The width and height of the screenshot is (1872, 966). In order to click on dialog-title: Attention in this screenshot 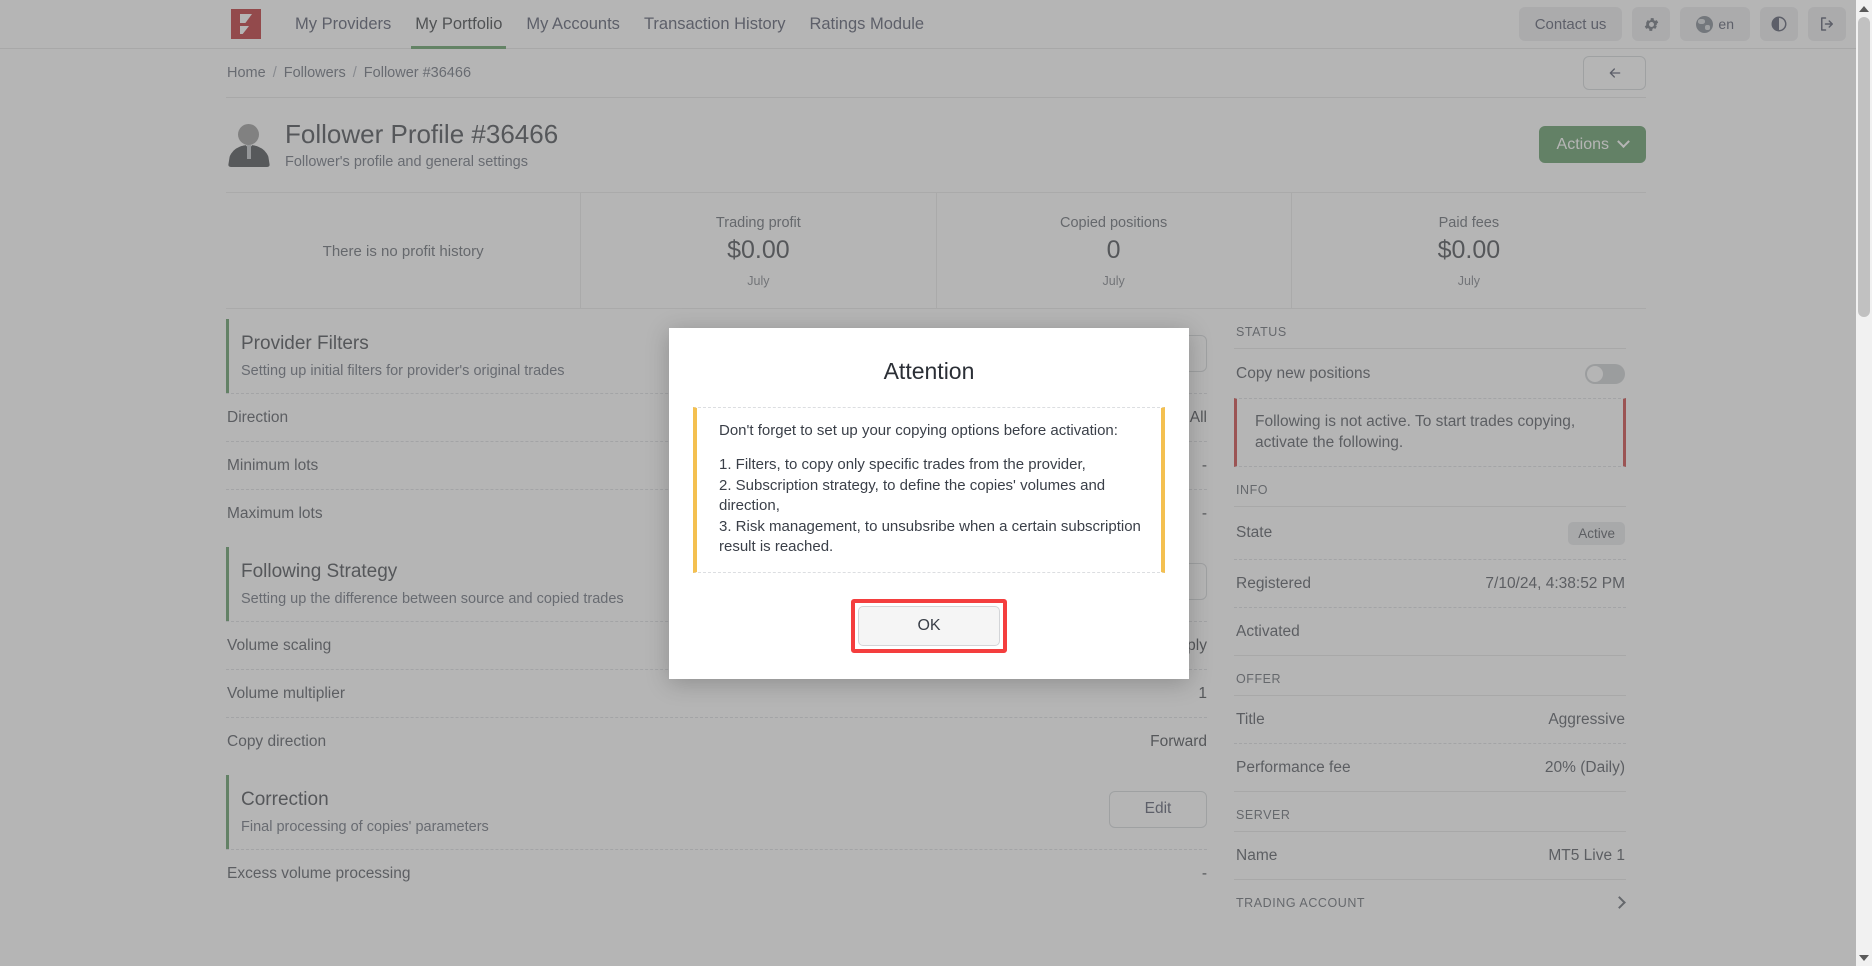, I will do `click(929, 371)`.